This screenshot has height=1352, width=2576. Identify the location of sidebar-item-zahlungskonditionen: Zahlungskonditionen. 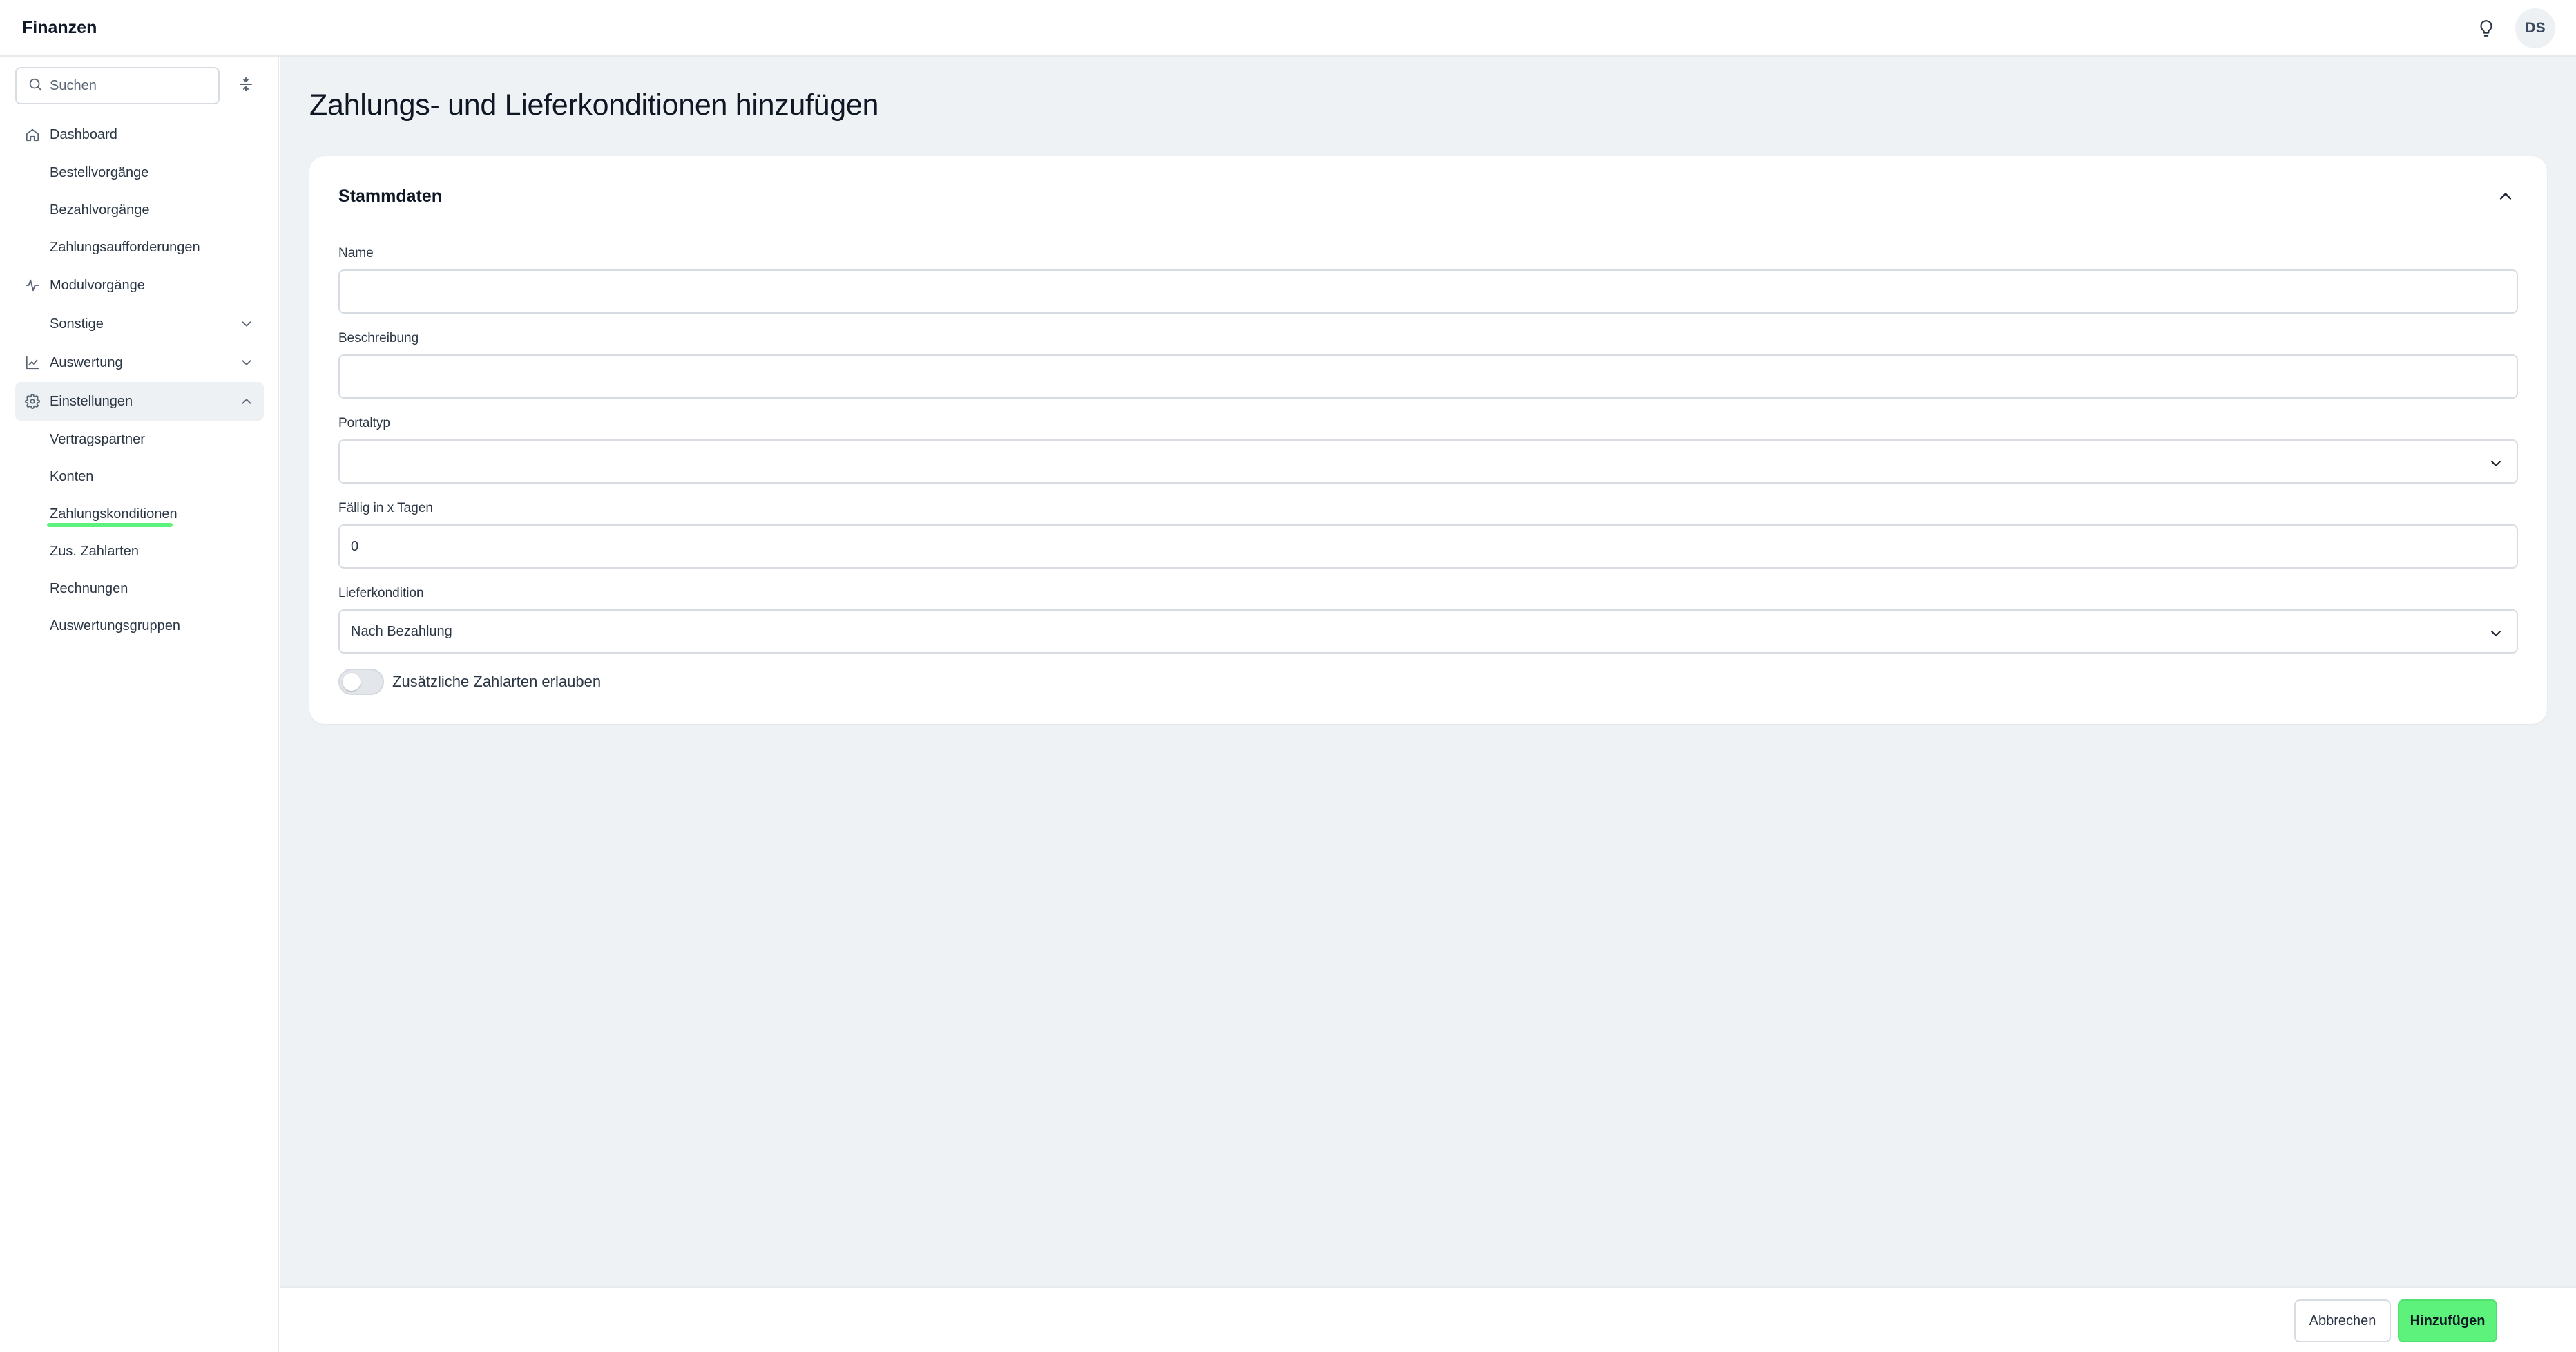
(139, 514).